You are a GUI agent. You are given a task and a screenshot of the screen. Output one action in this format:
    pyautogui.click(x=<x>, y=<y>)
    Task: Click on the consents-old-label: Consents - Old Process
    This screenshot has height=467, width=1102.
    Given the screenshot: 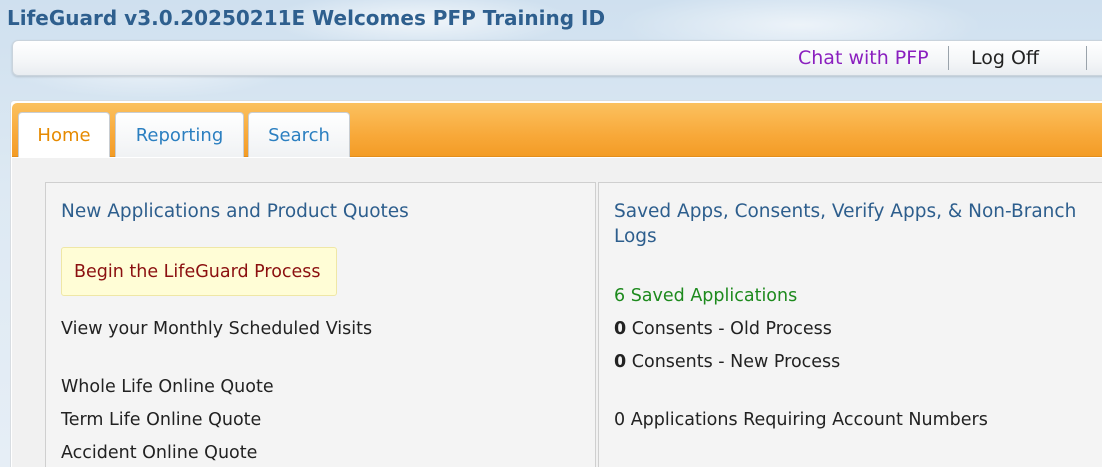 What is the action you would take?
    pyautogui.click(x=731, y=329)
    